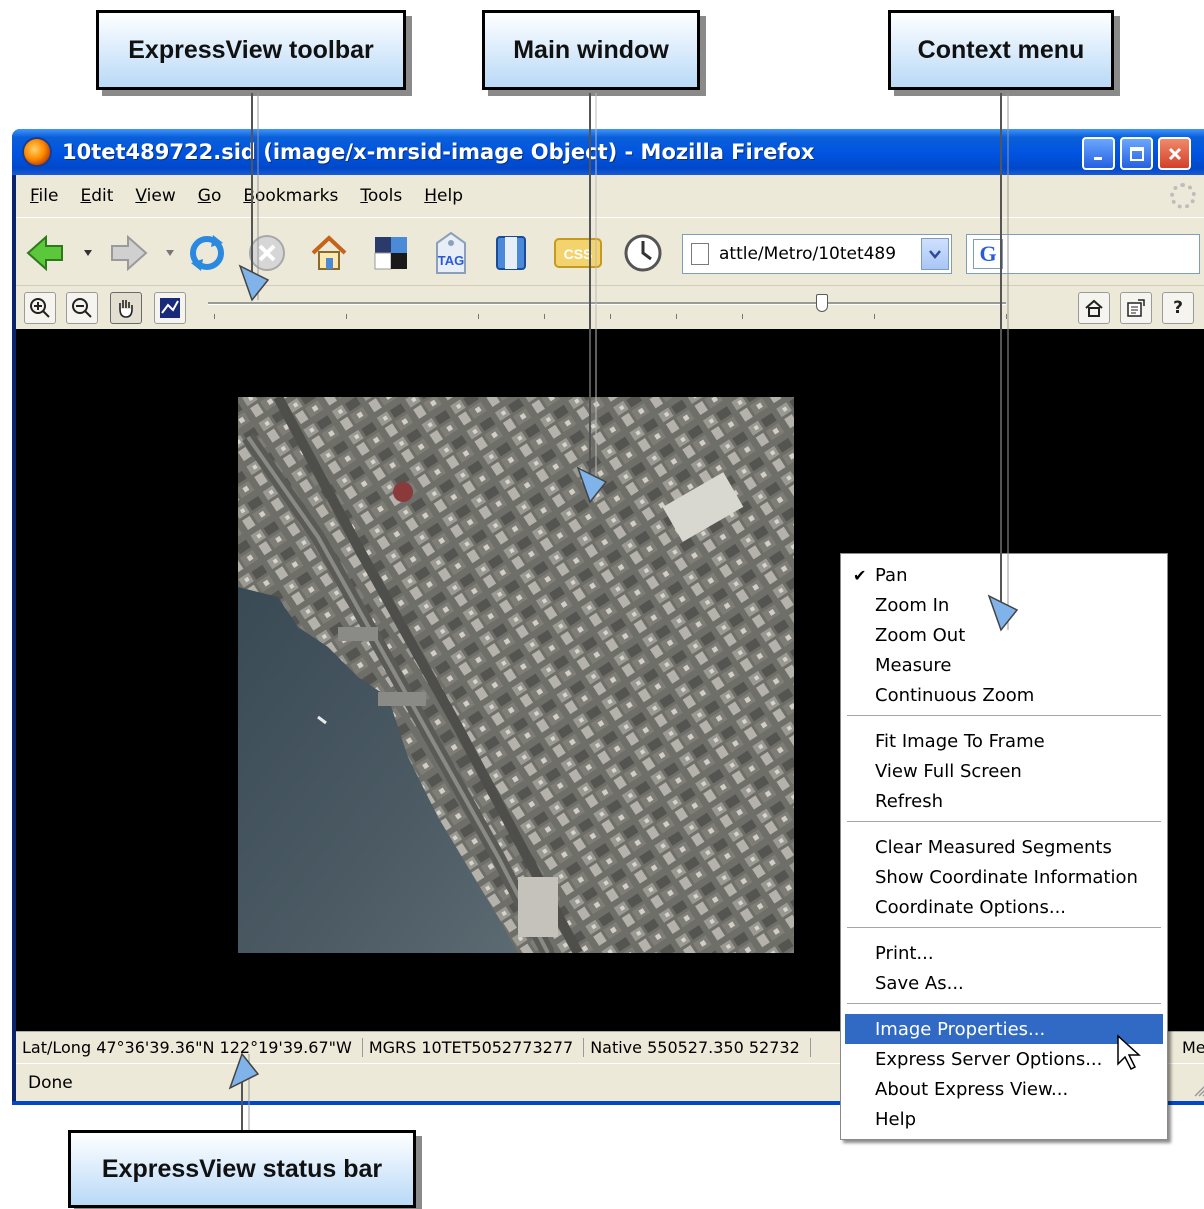 Image resolution: width=1204 pixels, height=1209 pixels. Describe the element at coordinates (329, 253) in the screenshot. I see `home-button` at that location.